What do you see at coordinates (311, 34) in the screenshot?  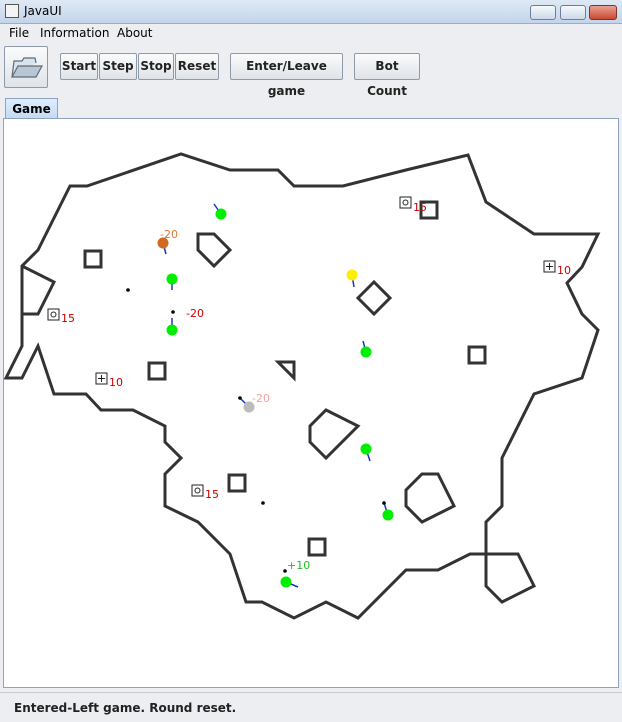 I see `menu-bar: File Information About` at bounding box center [311, 34].